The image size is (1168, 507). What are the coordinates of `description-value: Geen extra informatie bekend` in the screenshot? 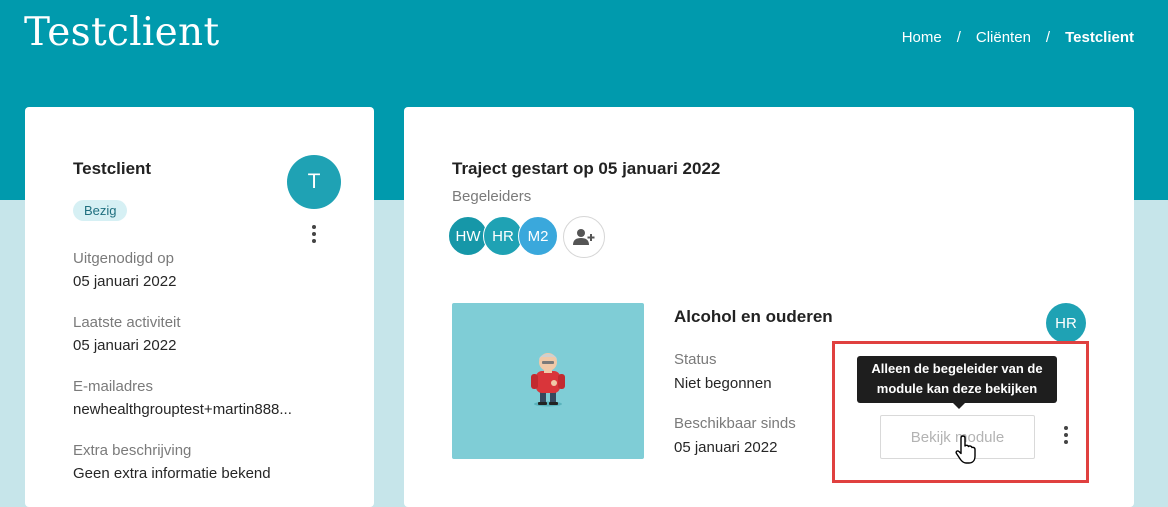 It's located at (172, 473).